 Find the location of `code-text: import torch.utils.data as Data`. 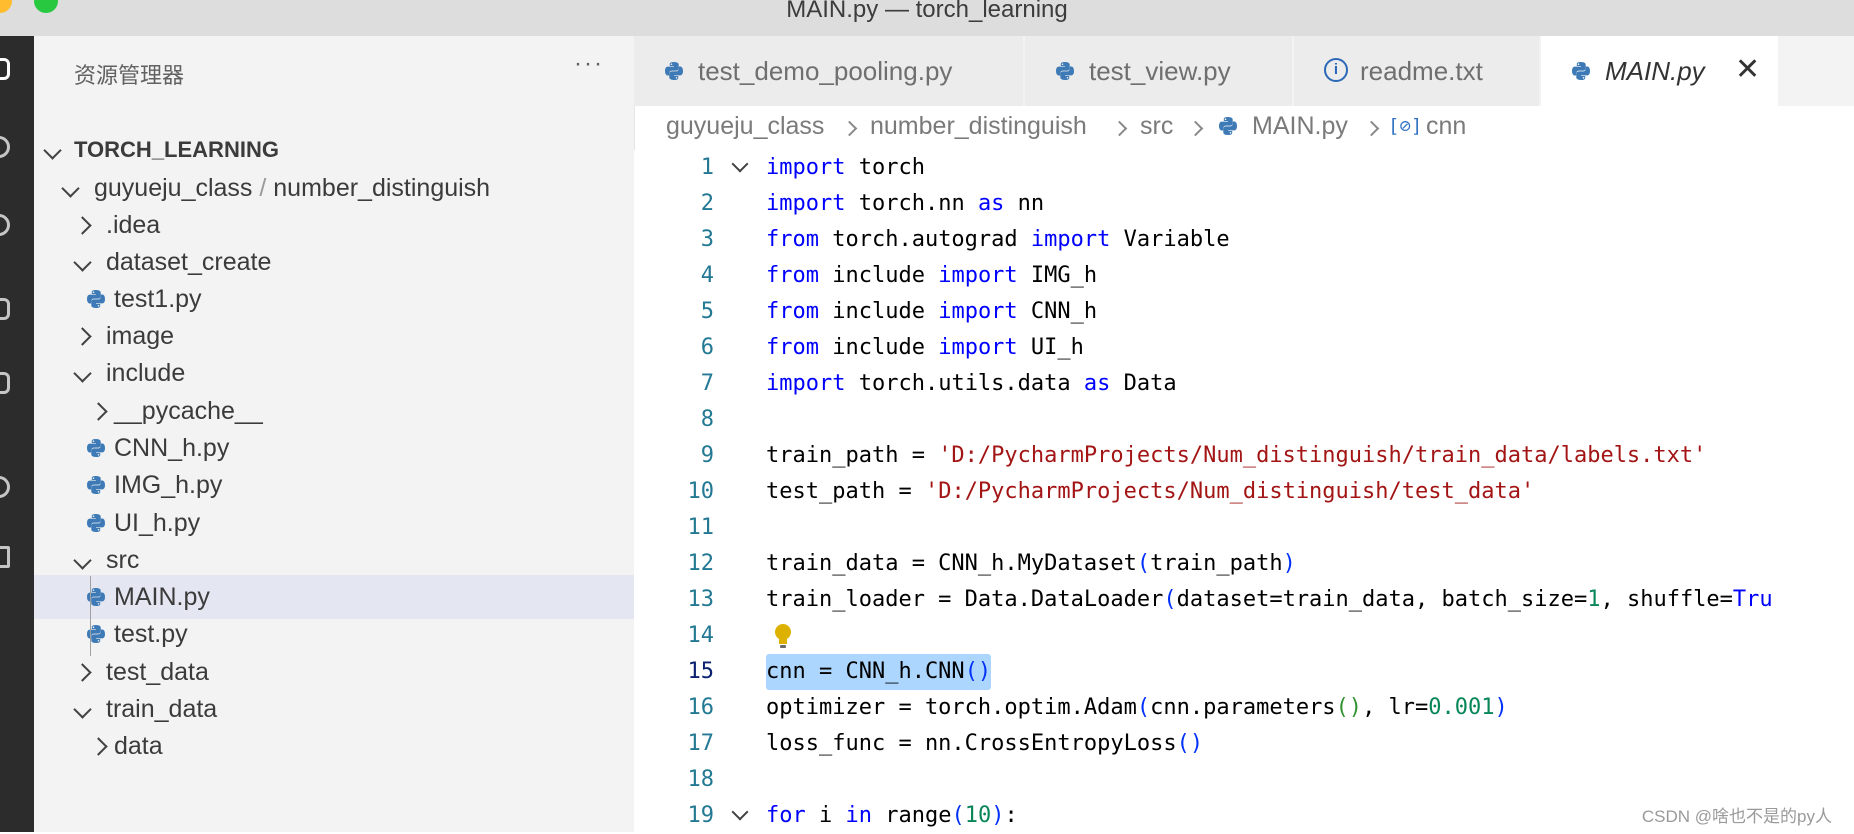

code-text: import torch.utils.data as Data is located at coordinates (971, 383).